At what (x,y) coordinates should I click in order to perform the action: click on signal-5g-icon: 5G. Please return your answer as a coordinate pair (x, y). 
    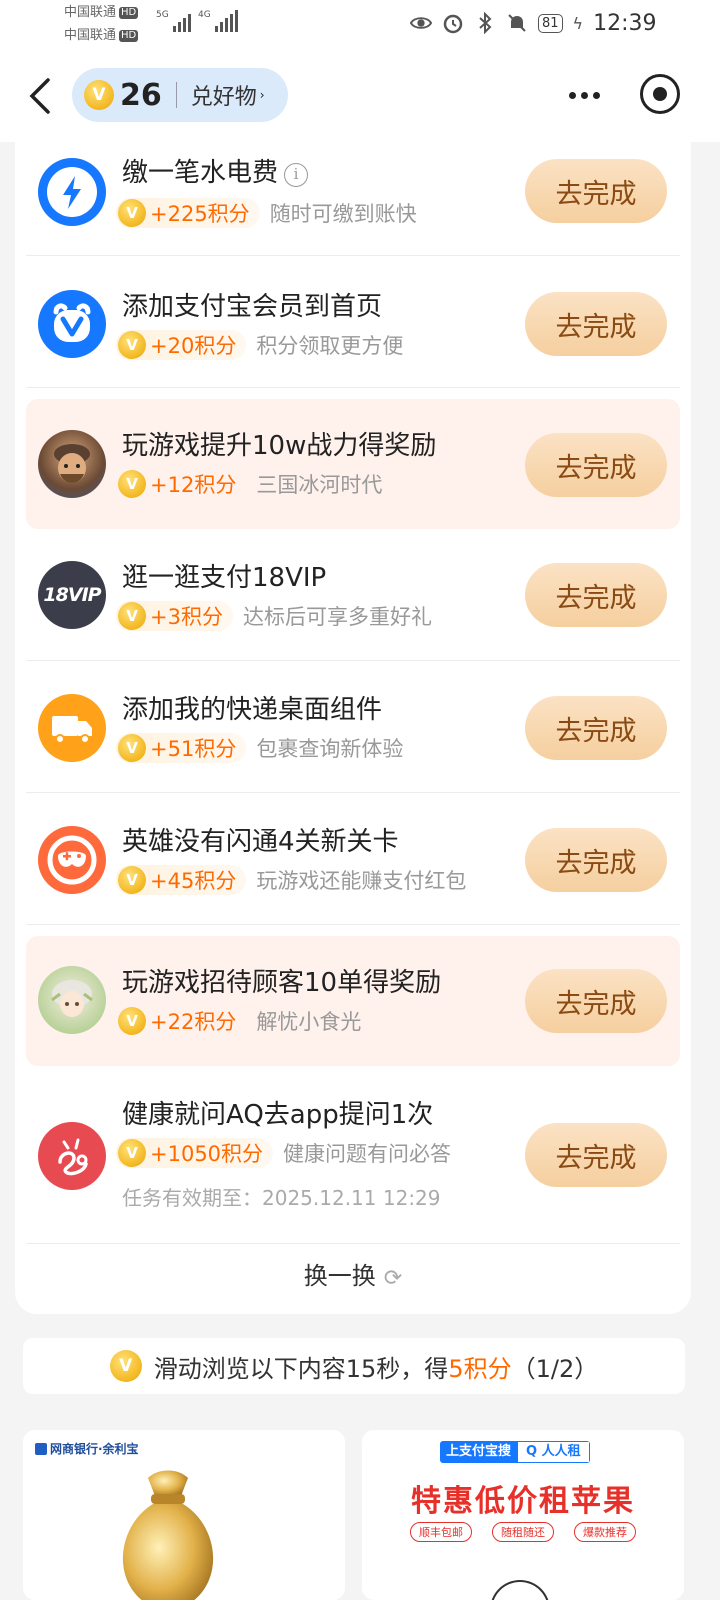
    Looking at the image, I should click on (173, 21).